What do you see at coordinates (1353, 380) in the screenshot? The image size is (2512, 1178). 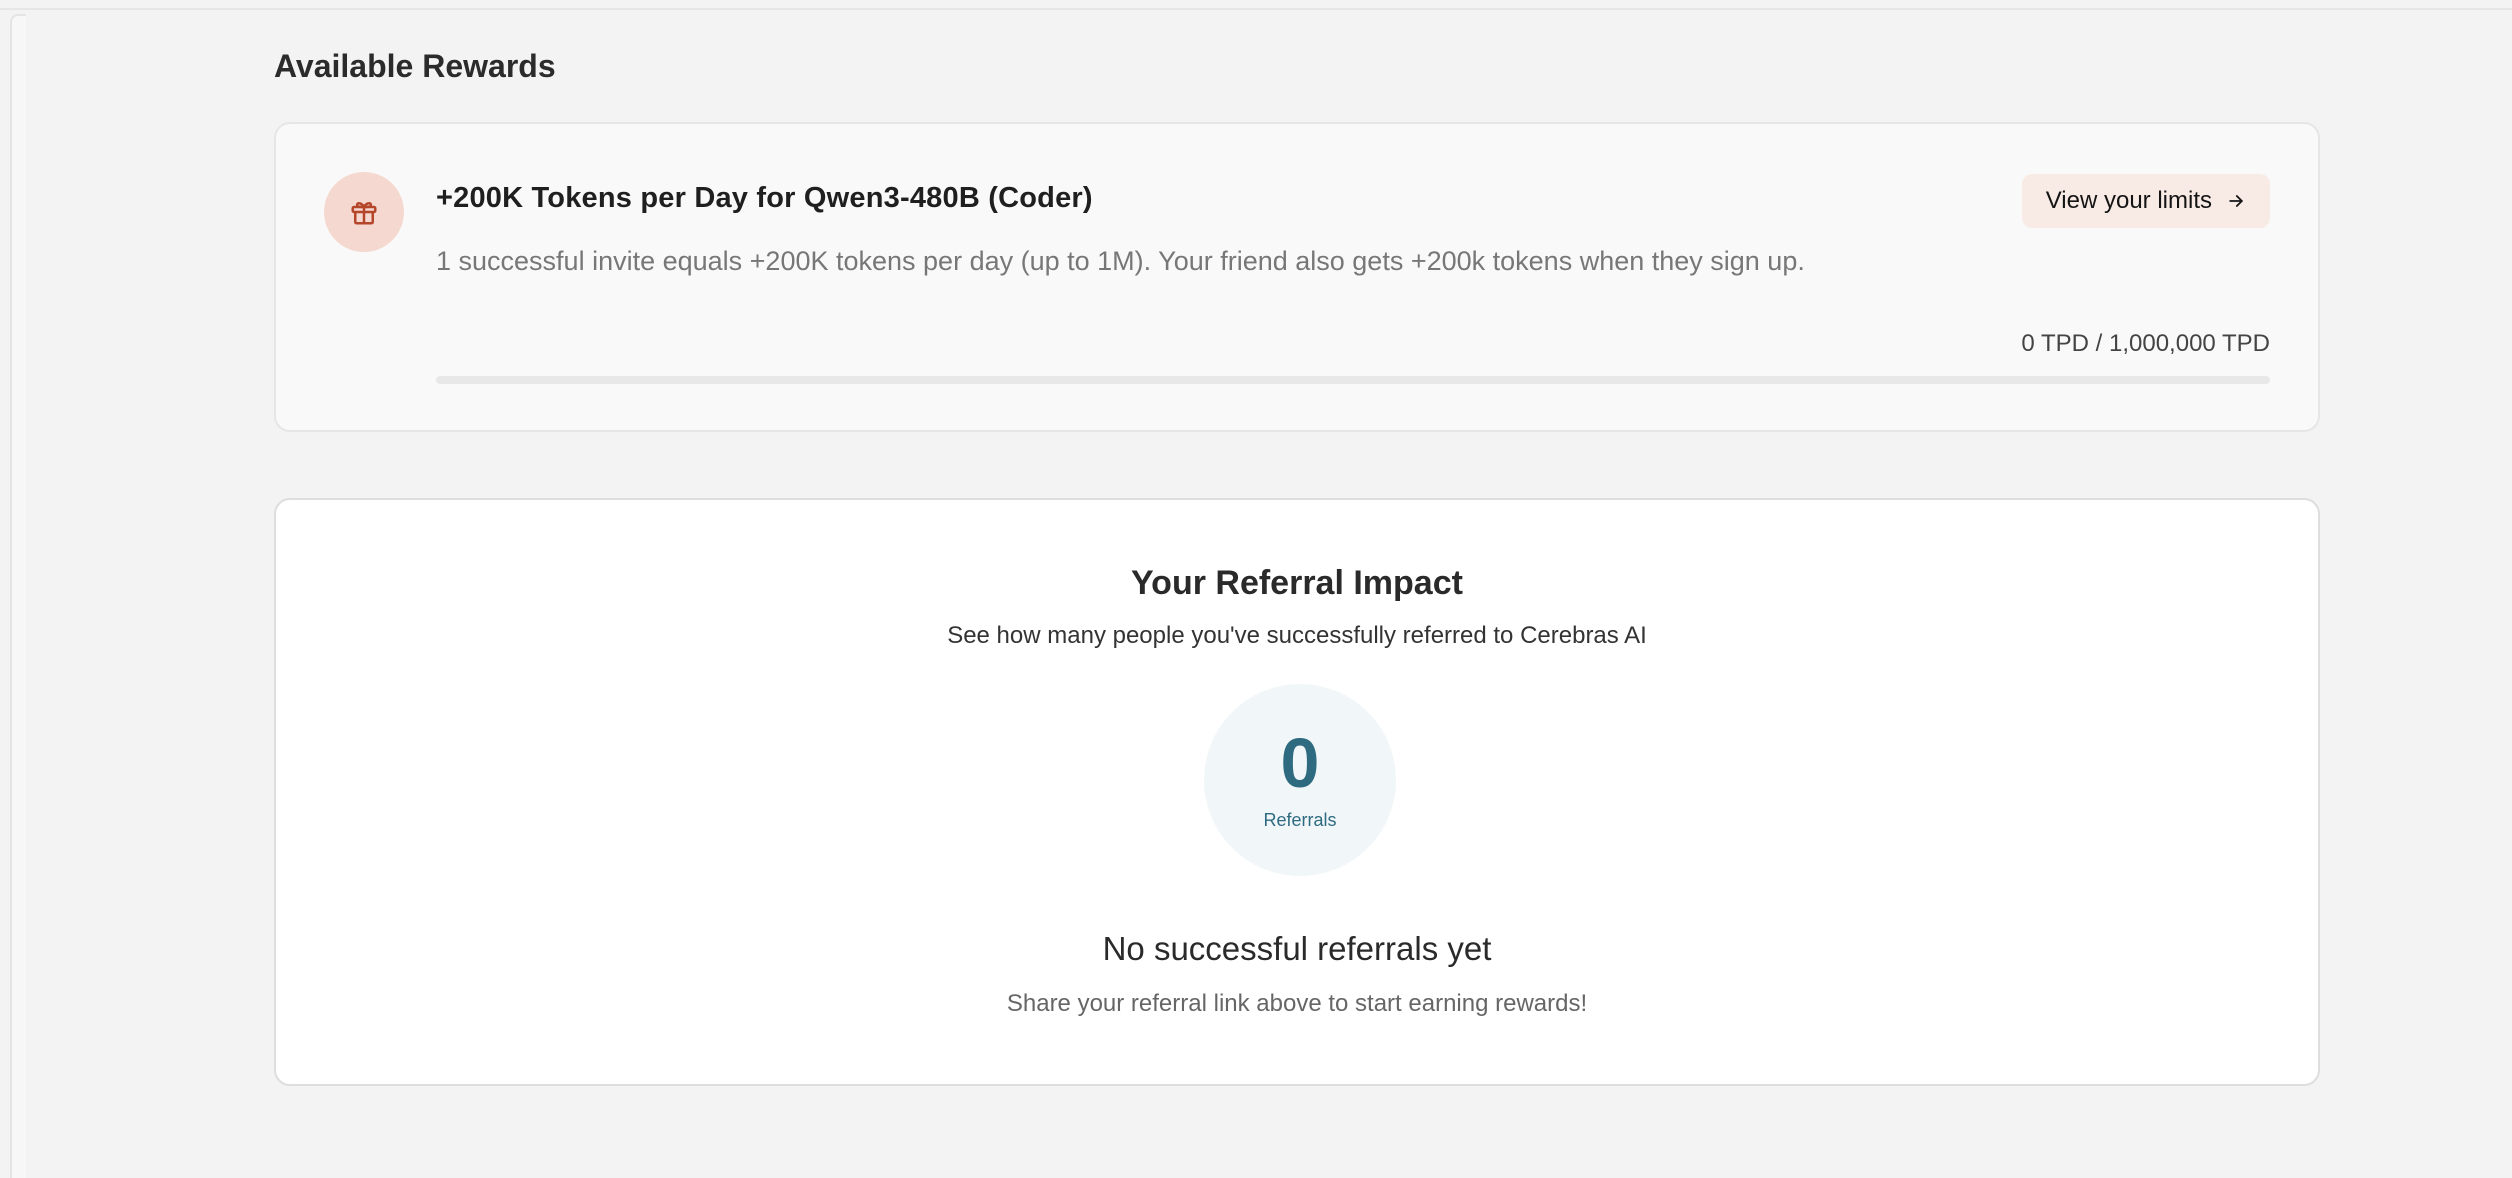 I see `token-progress-bar` at bounding box center [1353, 380].